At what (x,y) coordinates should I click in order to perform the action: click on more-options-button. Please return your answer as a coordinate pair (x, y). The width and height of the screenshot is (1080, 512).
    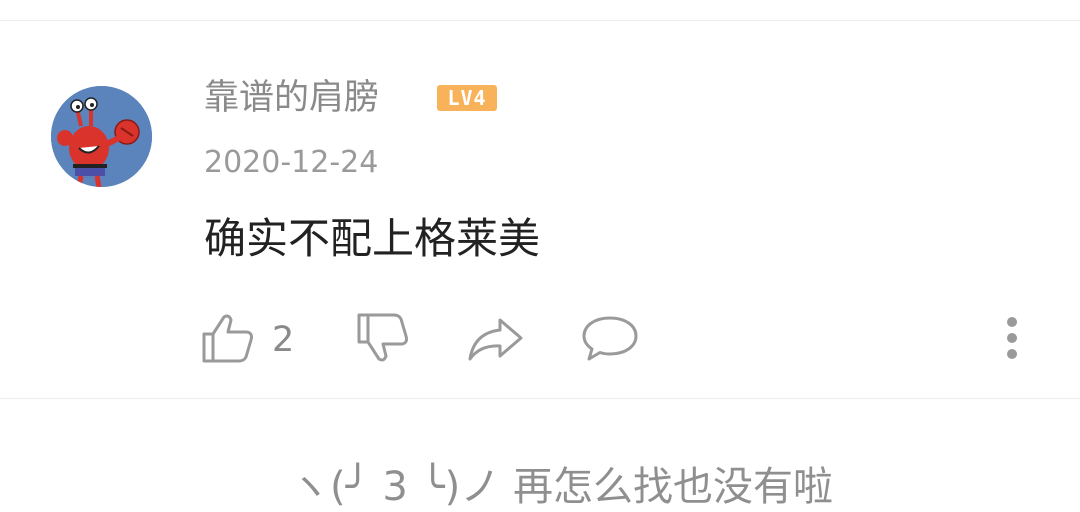
    Looking at the image, I should click on (1012, 338).